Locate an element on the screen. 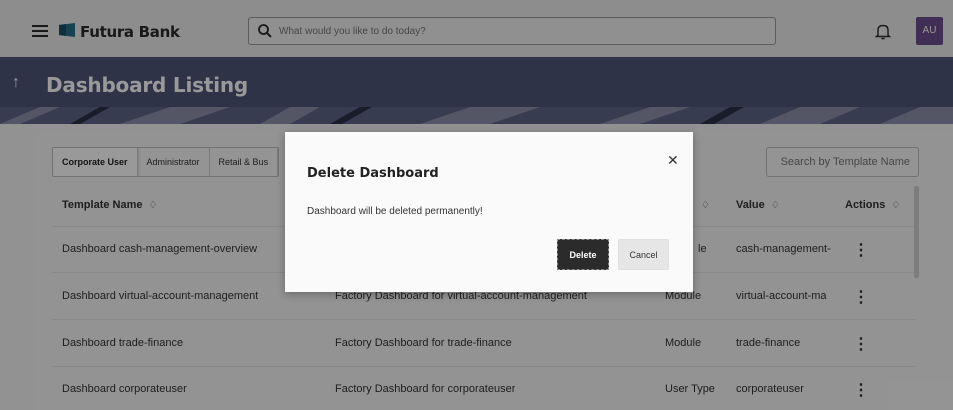 This screenshot has width=953, height=410. dialog-message: Dashboard will be deleted permanently! is located at coordinates (395, 211).